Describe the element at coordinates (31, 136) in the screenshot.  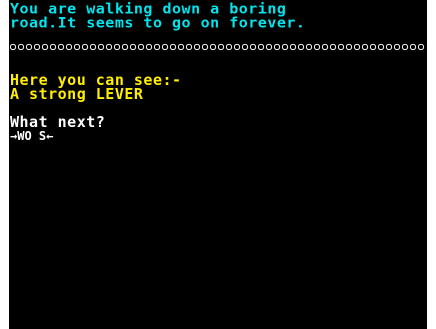
I see `command-input: →WO S←` at that location.